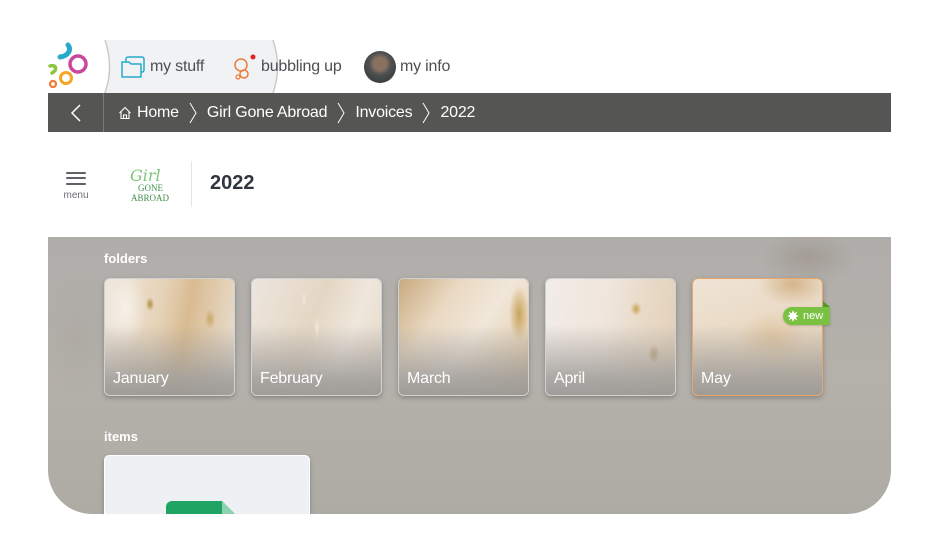 Image resolution: width=940 pixels, height=559 pixels. I want to click on folder-card: February, so click(316, 337).